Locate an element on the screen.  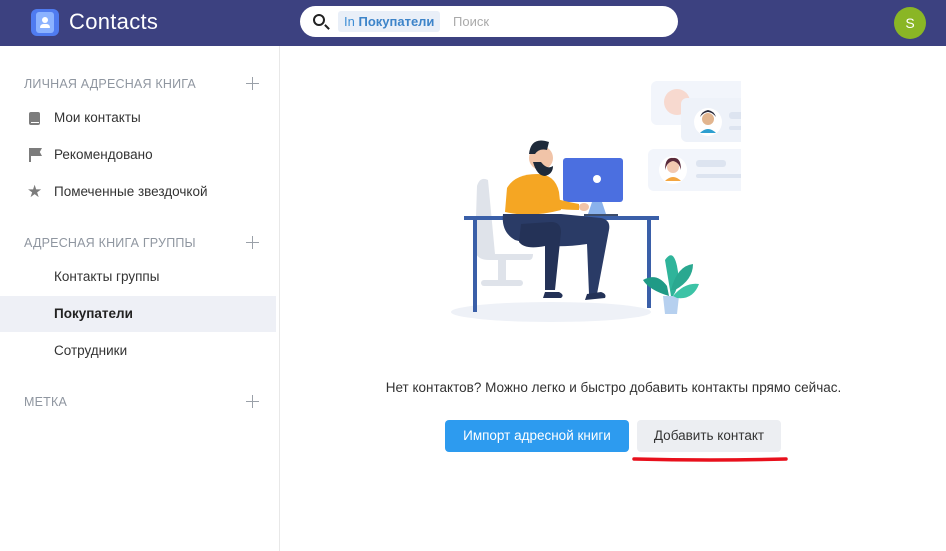
sidebar-item-recommended: Рекомендовано is located at coordinates (138, 155).